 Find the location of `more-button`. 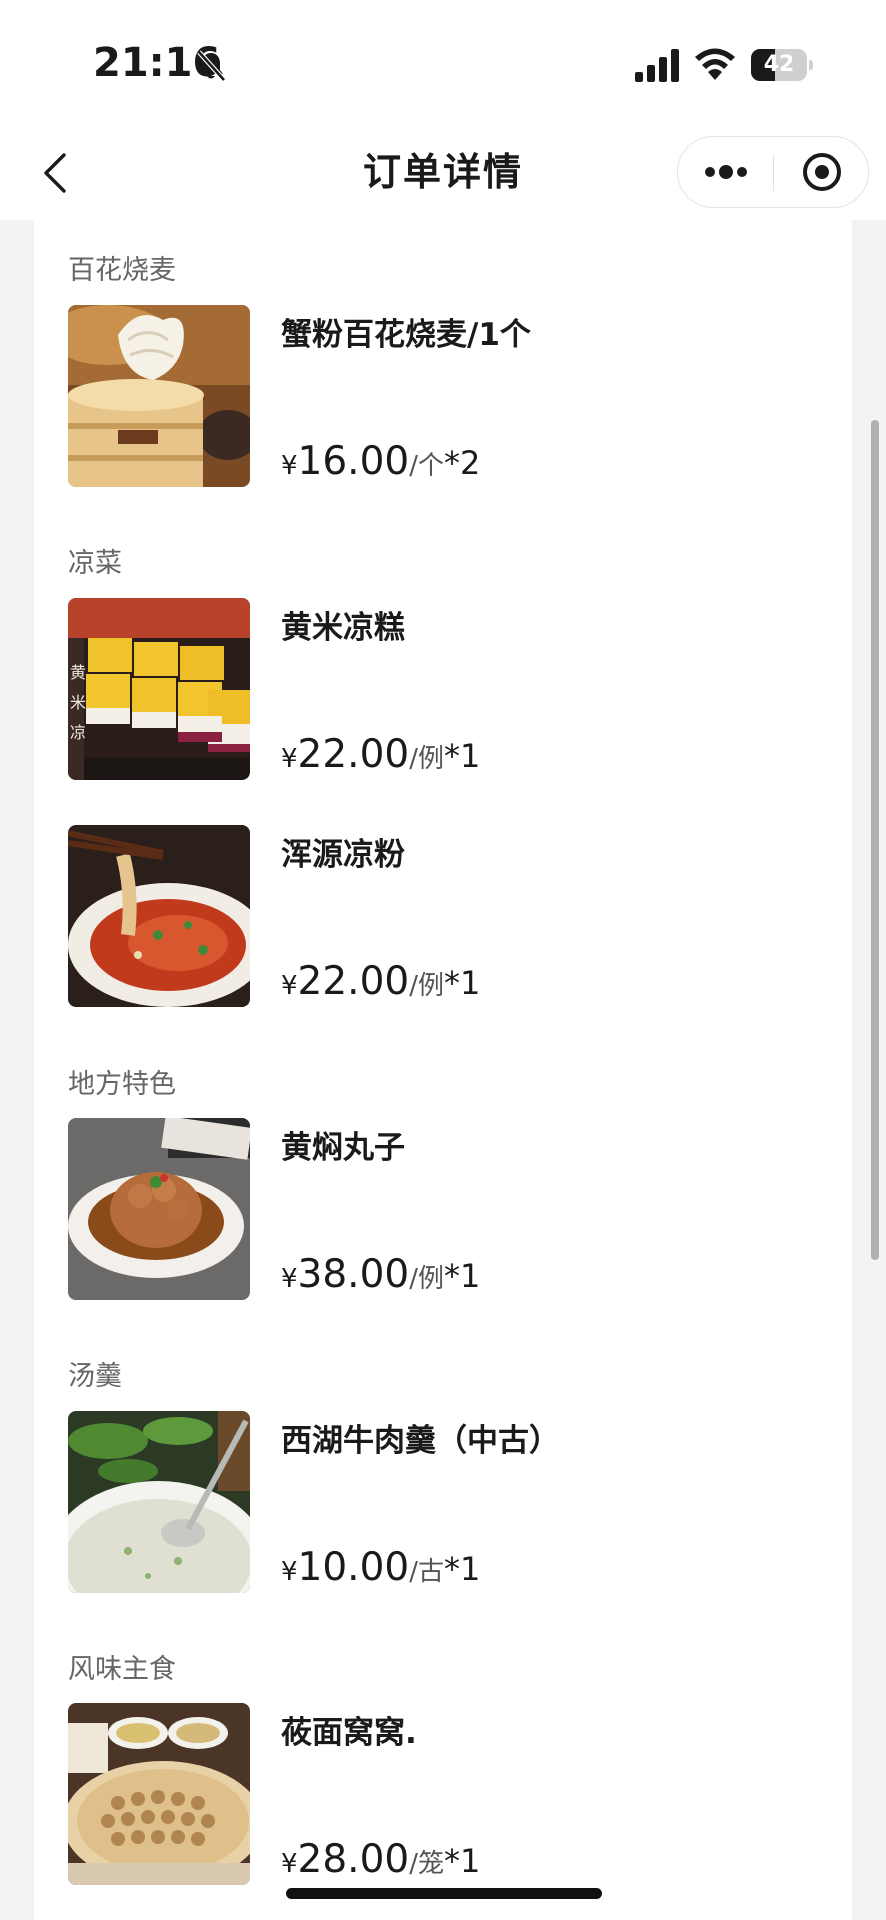

more-button is located at coordinates (725, 172).